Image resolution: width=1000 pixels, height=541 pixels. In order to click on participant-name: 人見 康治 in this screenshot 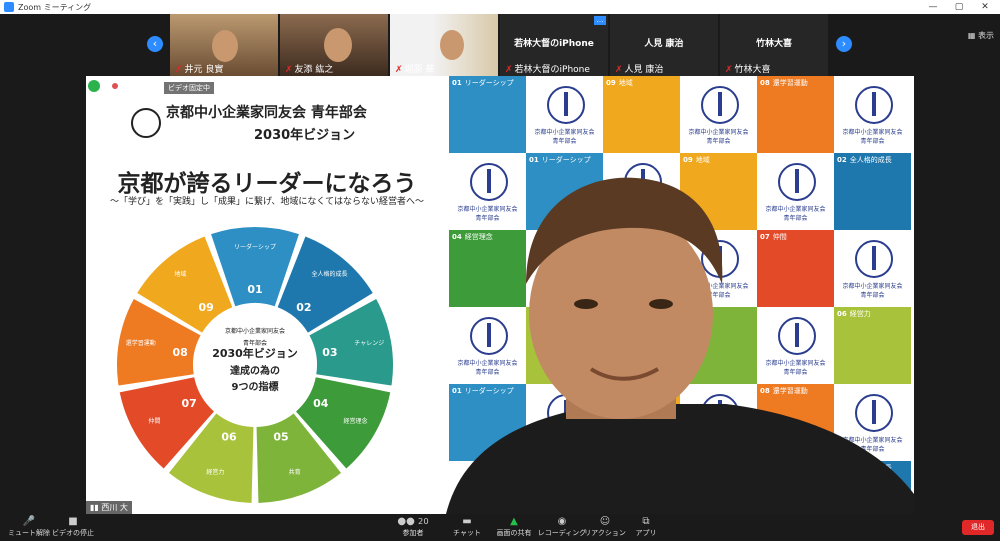, I will do `click(644, 70)`.